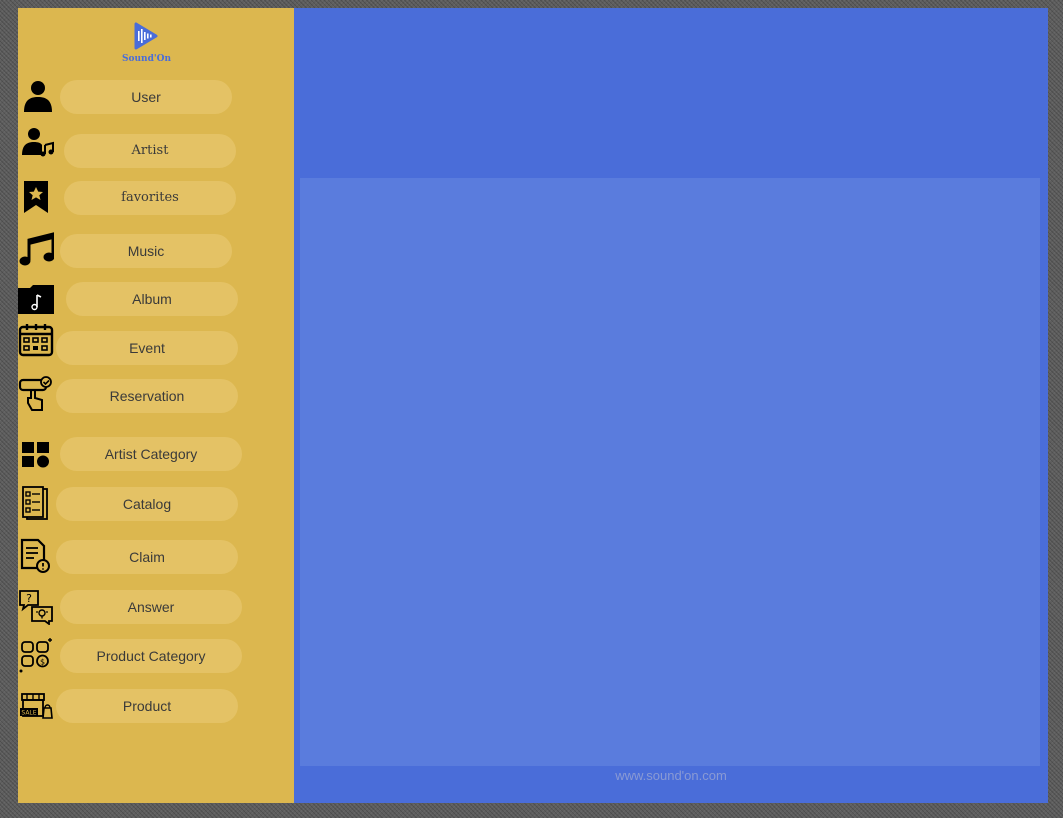  Describe the element at coordinates (150, 198) in the screenshot. I see `sidebar-item-favorites: favorites` at that location.